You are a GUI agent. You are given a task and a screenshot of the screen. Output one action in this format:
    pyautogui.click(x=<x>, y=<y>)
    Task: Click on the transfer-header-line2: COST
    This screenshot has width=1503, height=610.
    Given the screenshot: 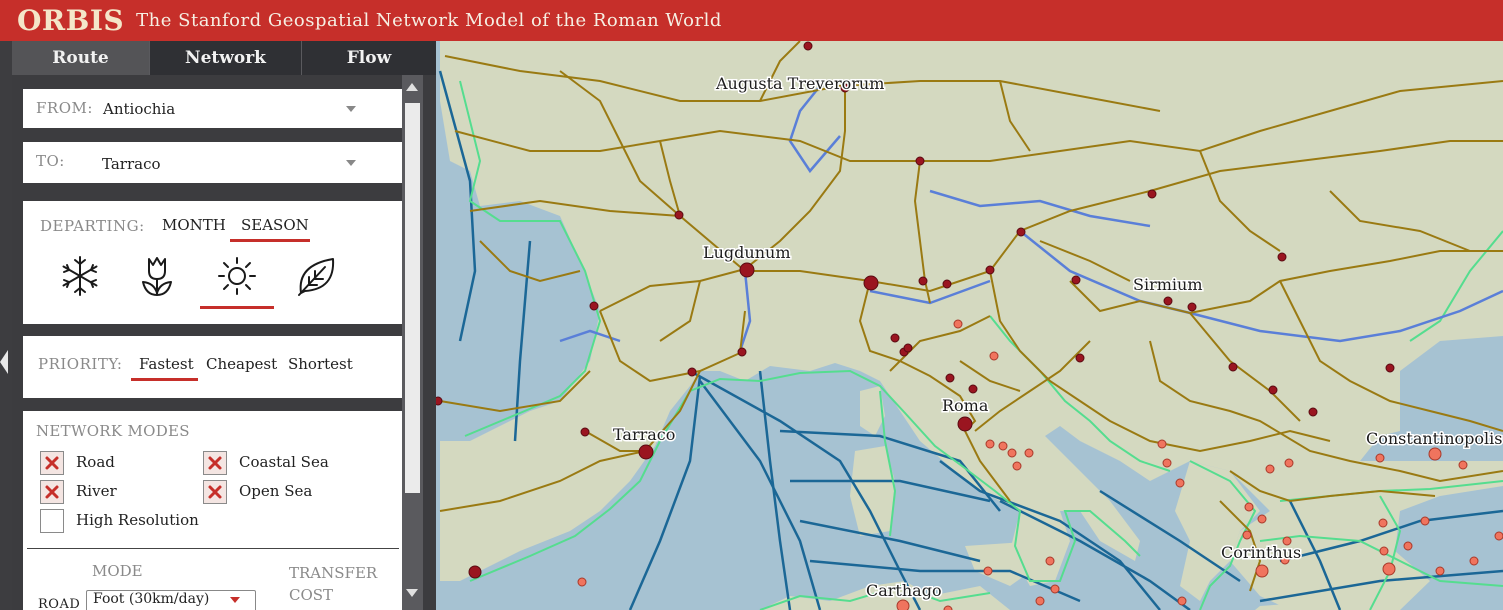 What is the action you would take?
    pyautogui.click(x=311, y=595)
    